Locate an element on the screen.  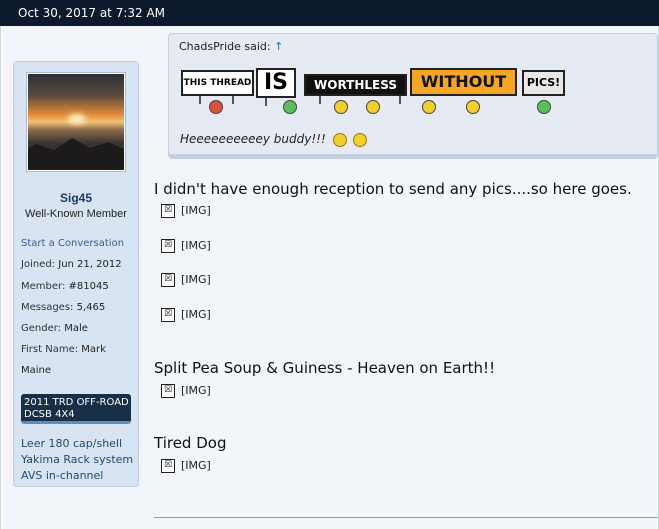
quote-text: Heeeeeeeeeey buddy!!! is located at coordinates (274, 139).